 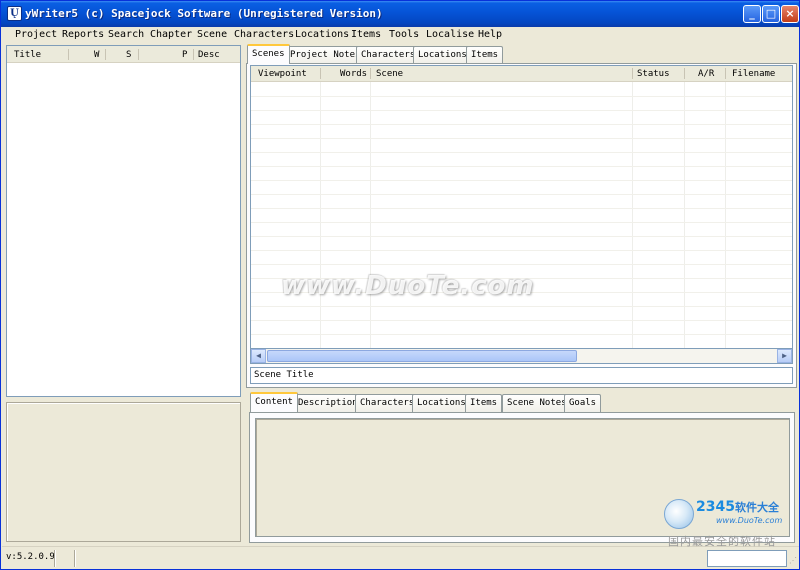 I want to click on logo-brand: 2345软件大全, so click(x=737, y=507).